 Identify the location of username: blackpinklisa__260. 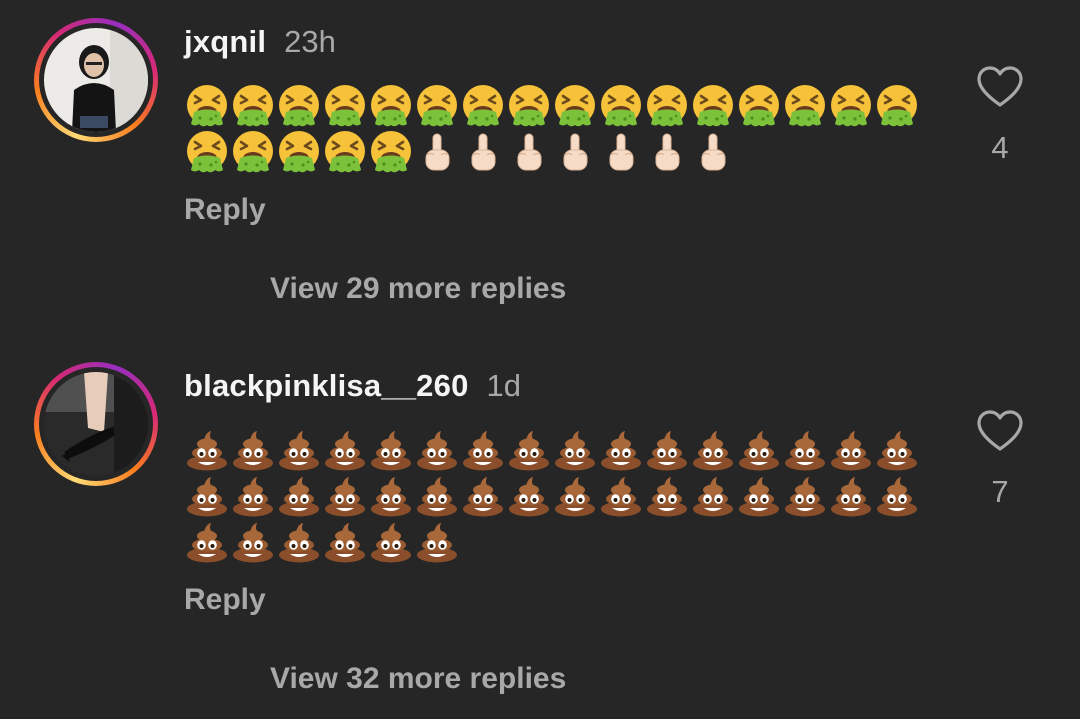
(326, 385).